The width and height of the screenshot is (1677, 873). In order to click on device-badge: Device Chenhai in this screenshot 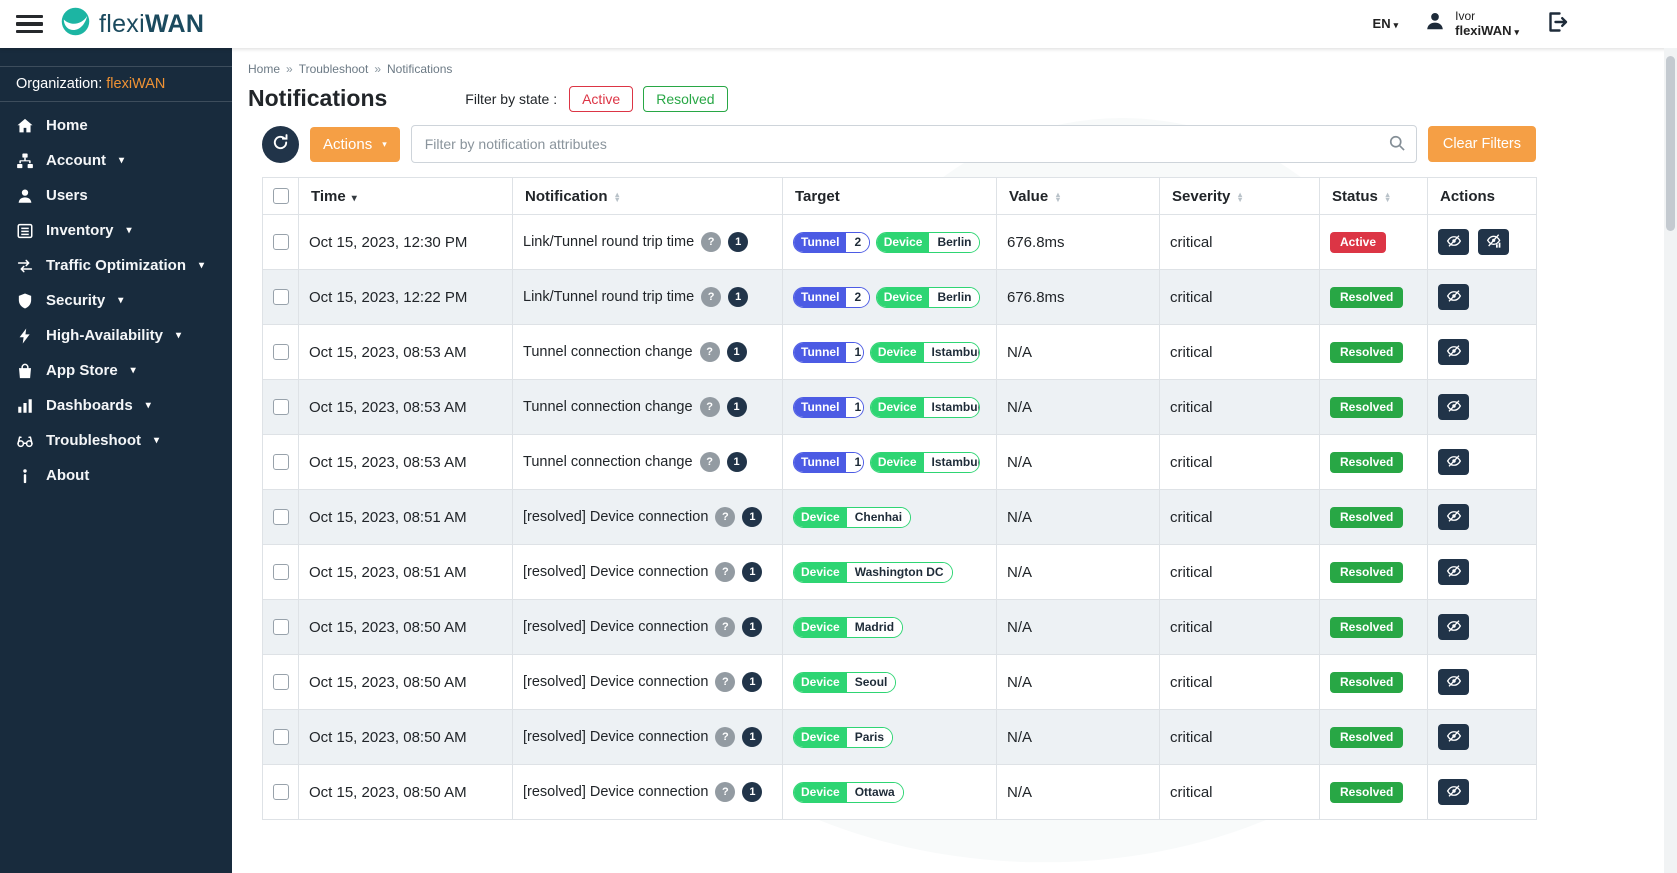, I will do `click(852, 517)`.